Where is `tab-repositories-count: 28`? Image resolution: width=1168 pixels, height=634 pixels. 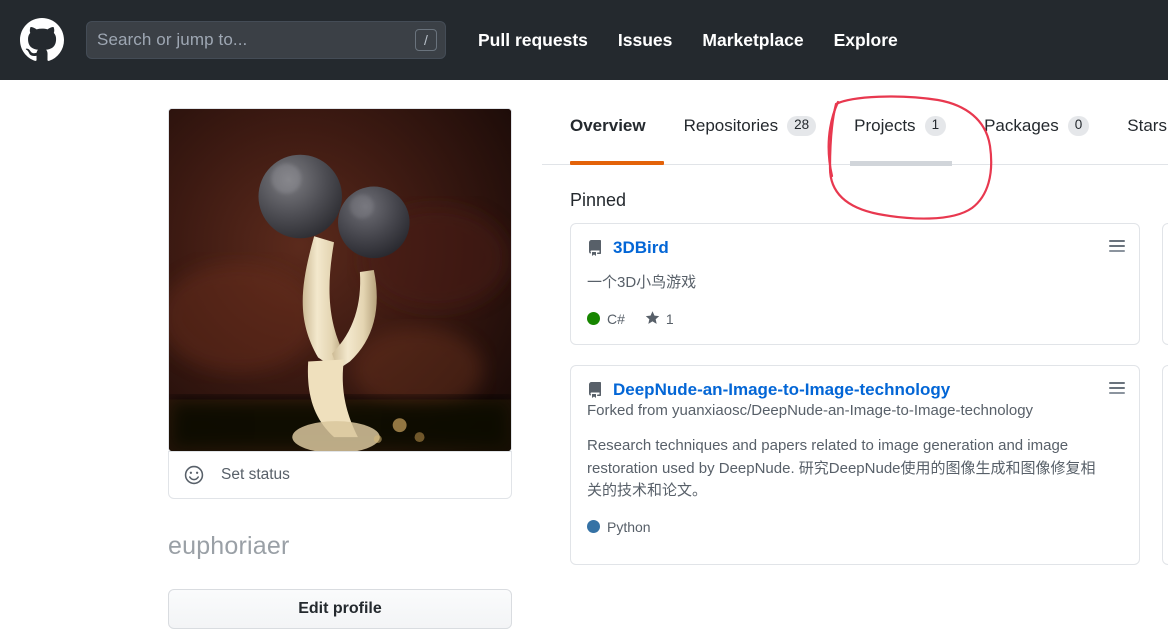 tab-repositories-count: 28 is located at coordinates (802, 126).